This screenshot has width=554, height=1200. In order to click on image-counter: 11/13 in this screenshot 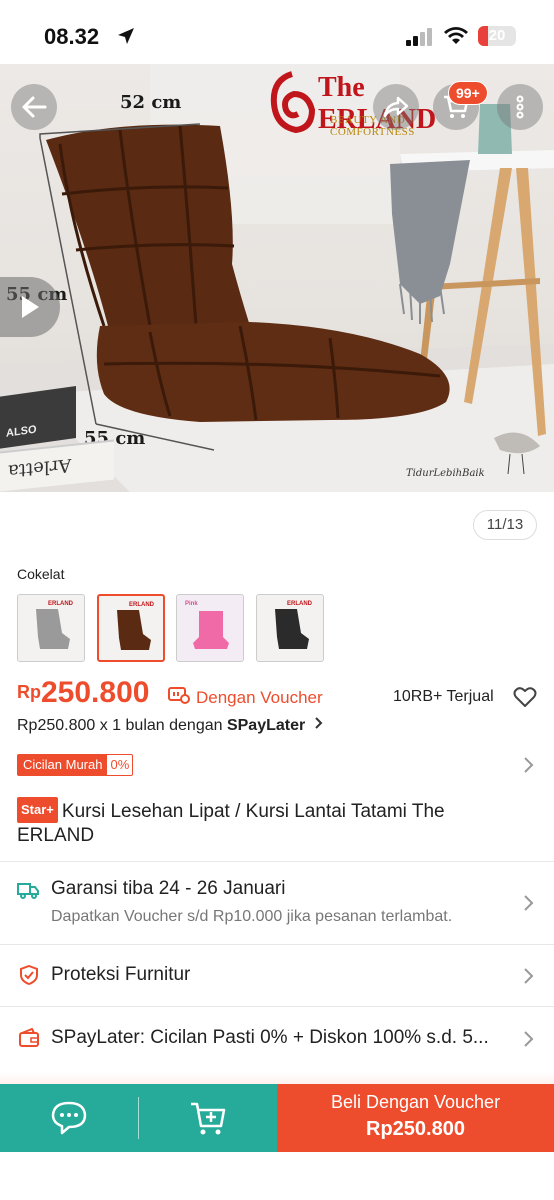, I will do `click(505, 525)`.